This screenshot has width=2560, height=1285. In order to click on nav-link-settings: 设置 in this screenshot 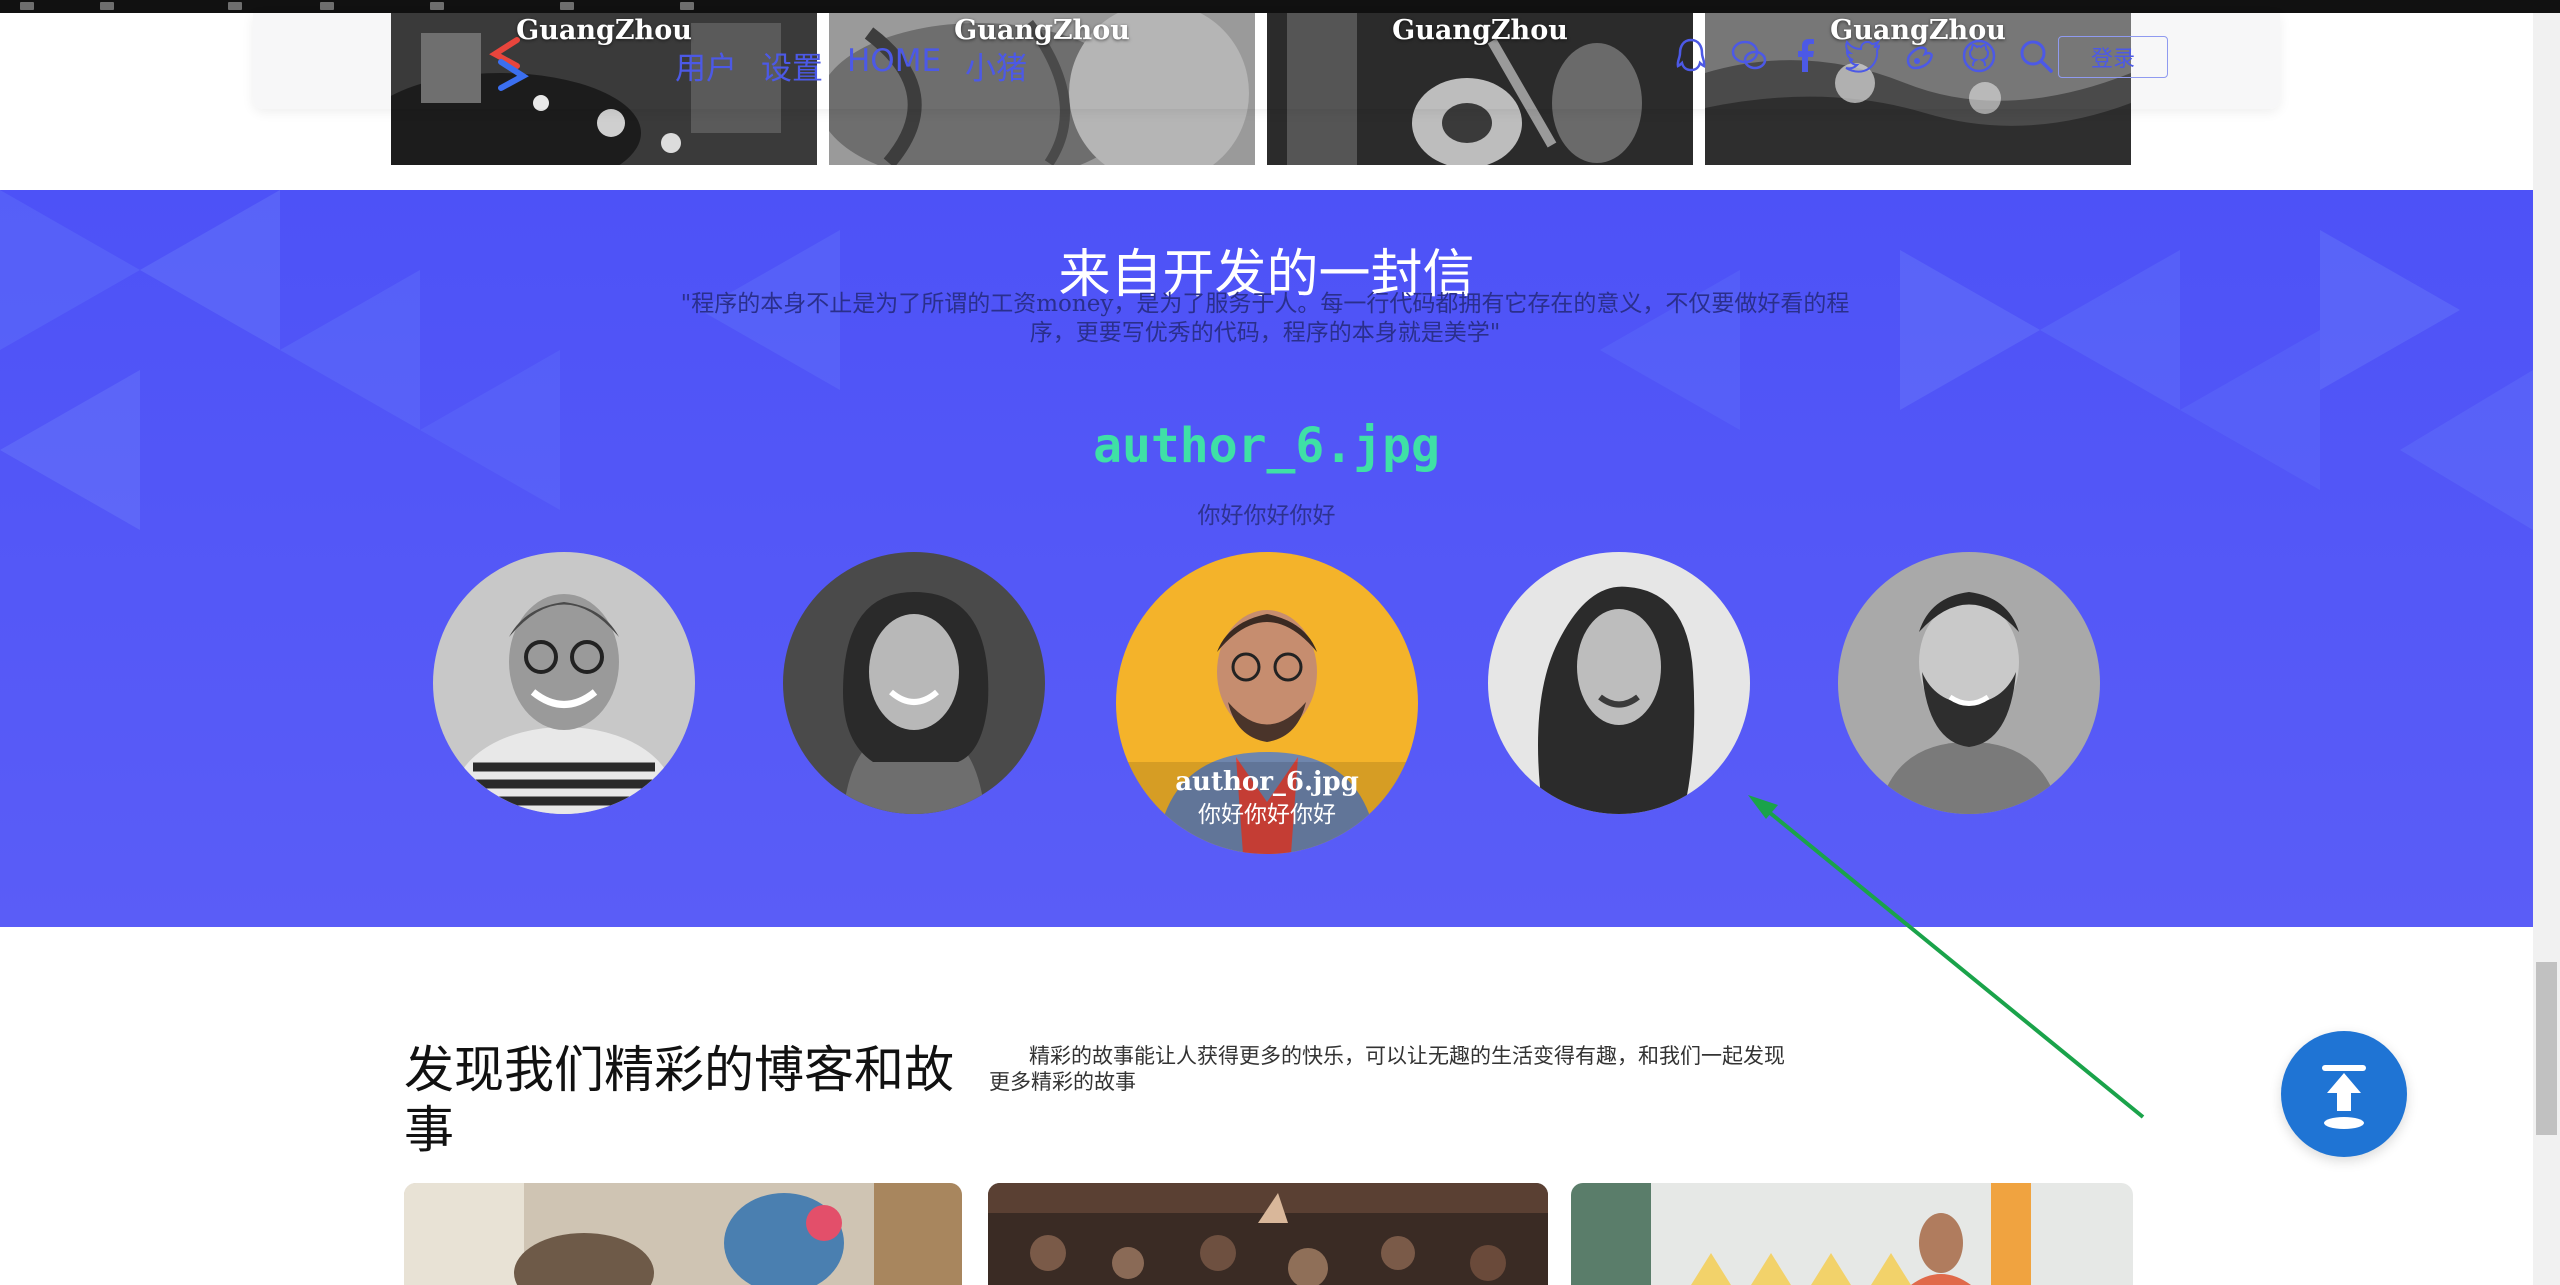, I will do `click(792, 65)`.